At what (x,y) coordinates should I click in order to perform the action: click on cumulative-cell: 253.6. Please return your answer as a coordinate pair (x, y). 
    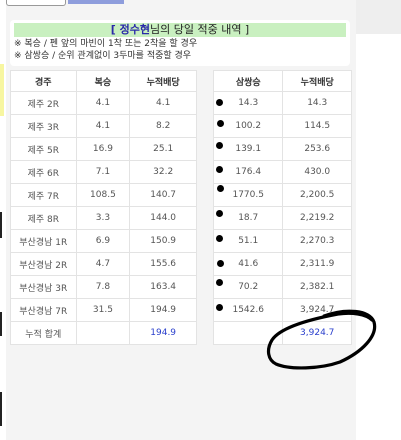
    Looking at the image, I should click on (317, 149).